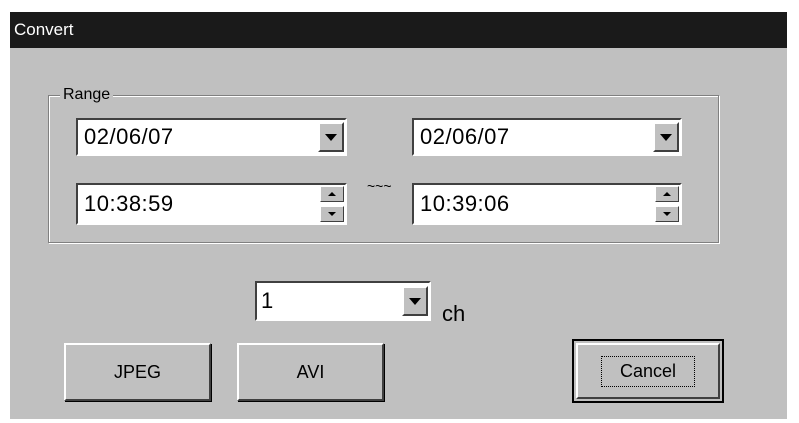  Describe the element at coordinates (465, 136) in the screenshot. I see `end-date-value: 02/06/07` at that location.